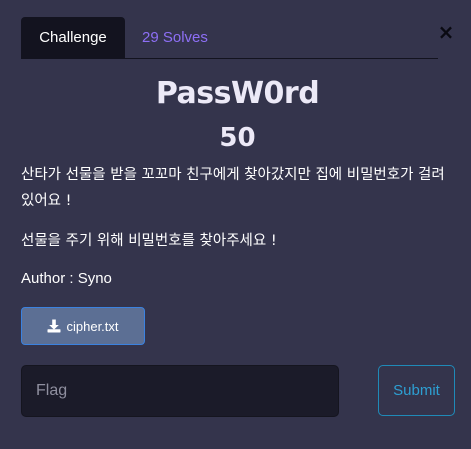  Describe the element at coordinates (229, 38) in the screenshot. I see `challenge-tabs: Challenge 29 Solves` at that location.